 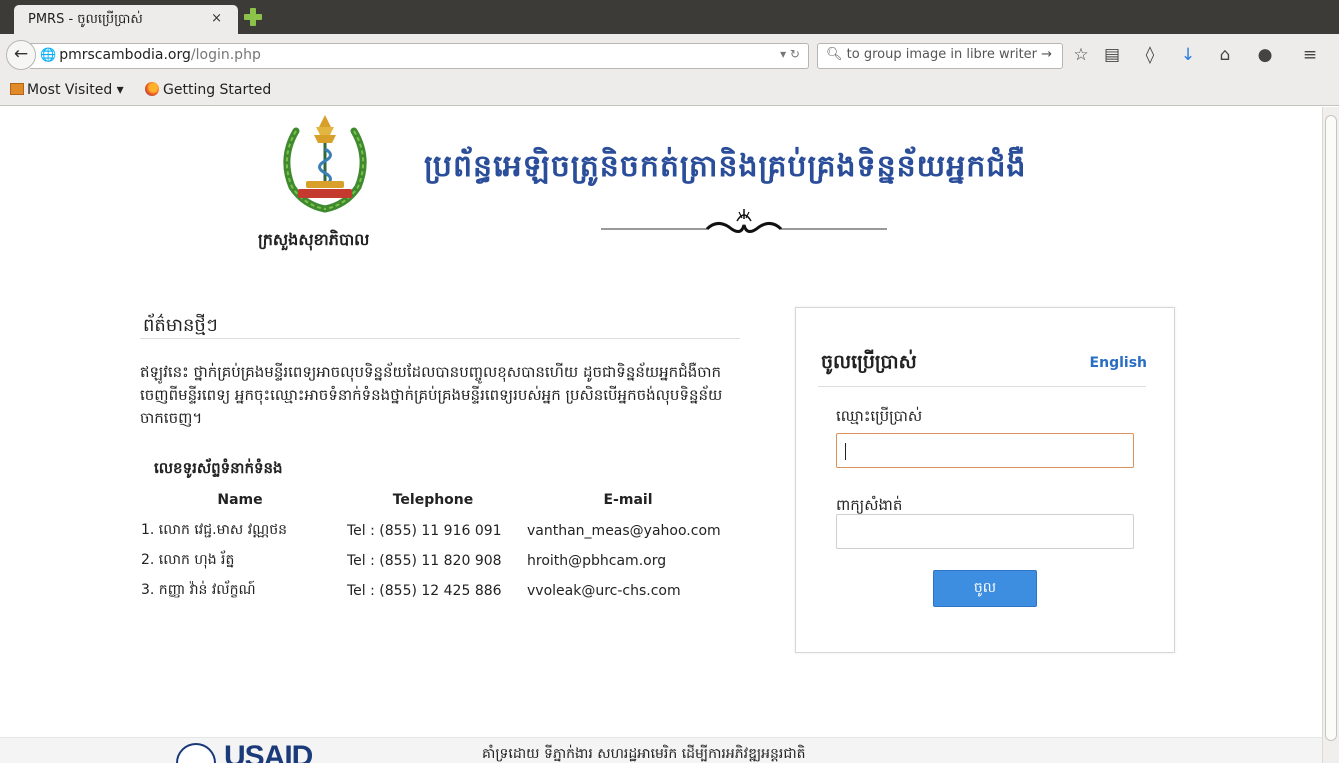 I want to click on firefox-icon, so click(x=152, y=89).